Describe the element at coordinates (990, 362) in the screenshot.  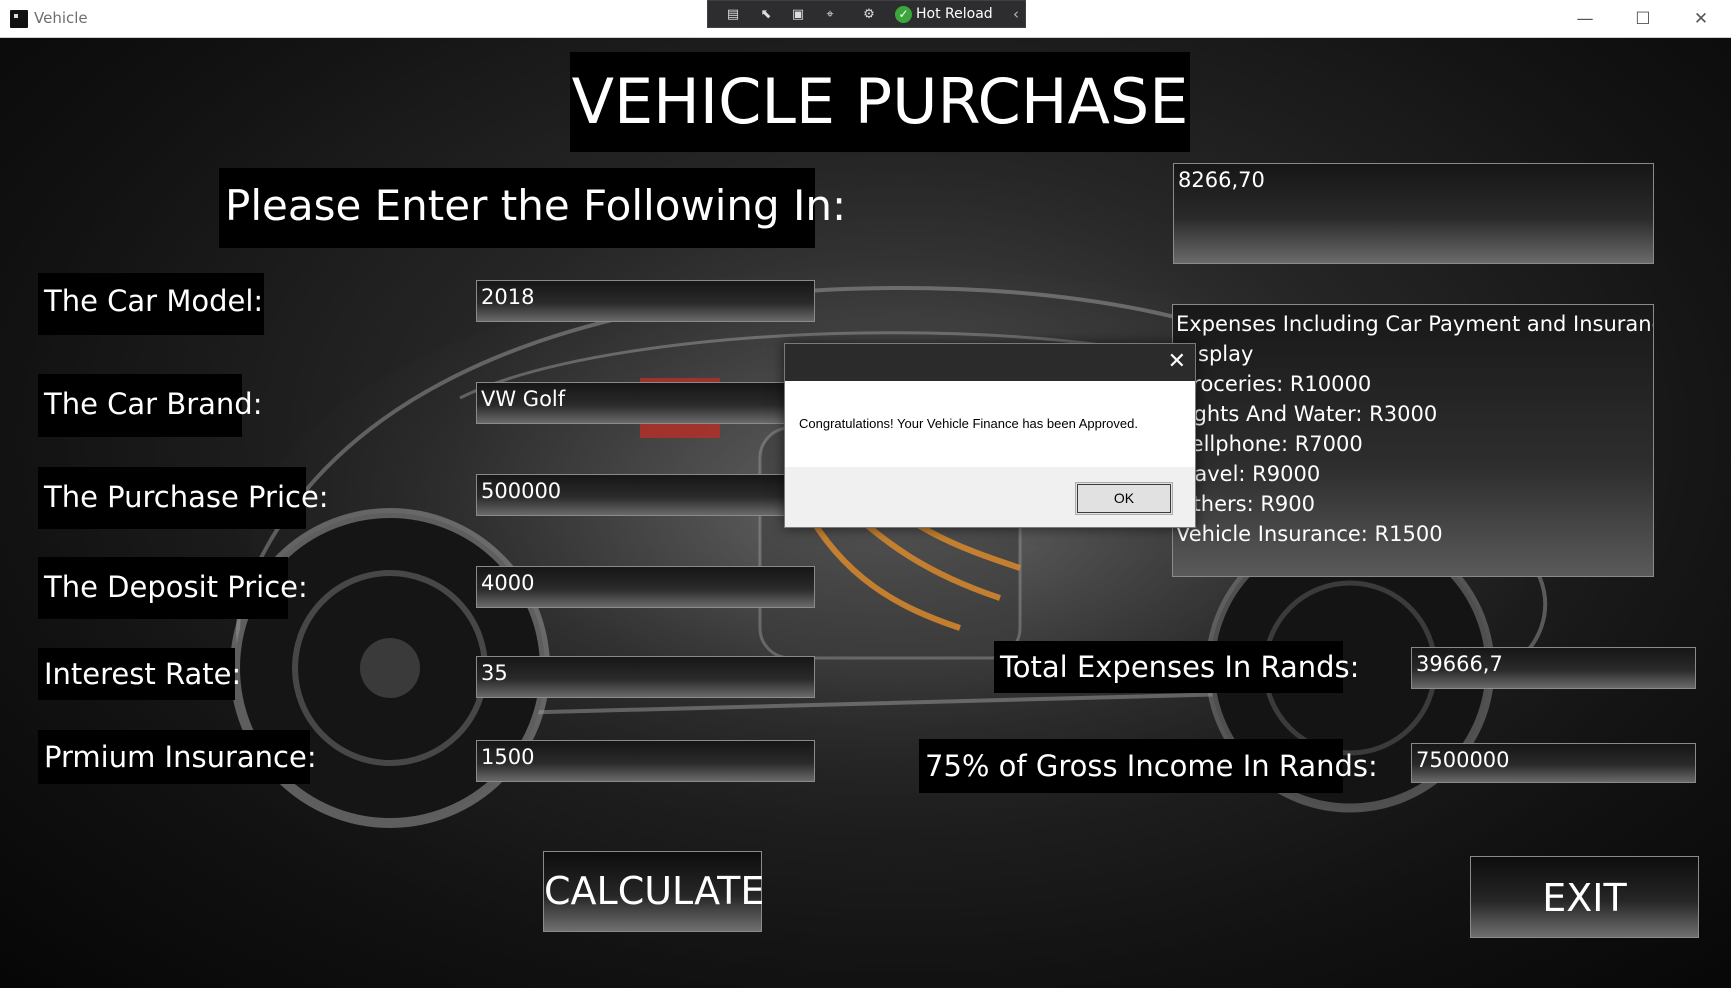
I see `dialog-titlebar: ✕` at that location.